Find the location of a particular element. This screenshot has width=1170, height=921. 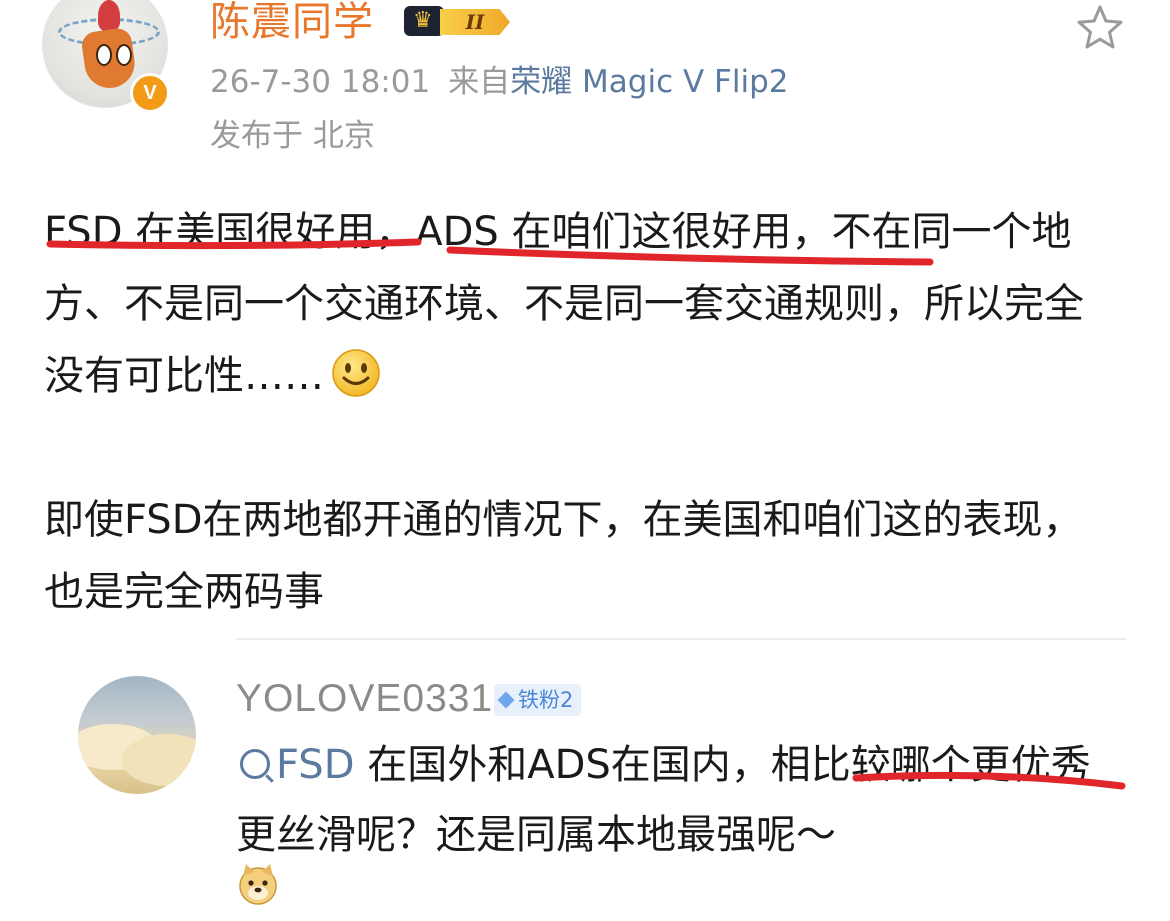

search-q-icon is located at coordinates (255, 764).